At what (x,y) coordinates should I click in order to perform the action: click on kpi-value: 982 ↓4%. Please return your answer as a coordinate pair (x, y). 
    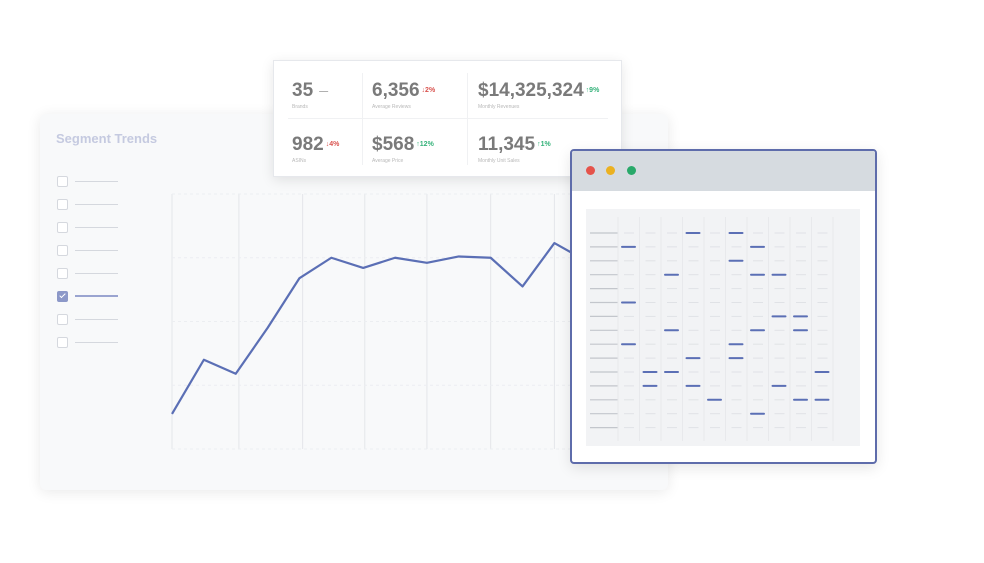
    Looking at the image, I should click on (315, 145).